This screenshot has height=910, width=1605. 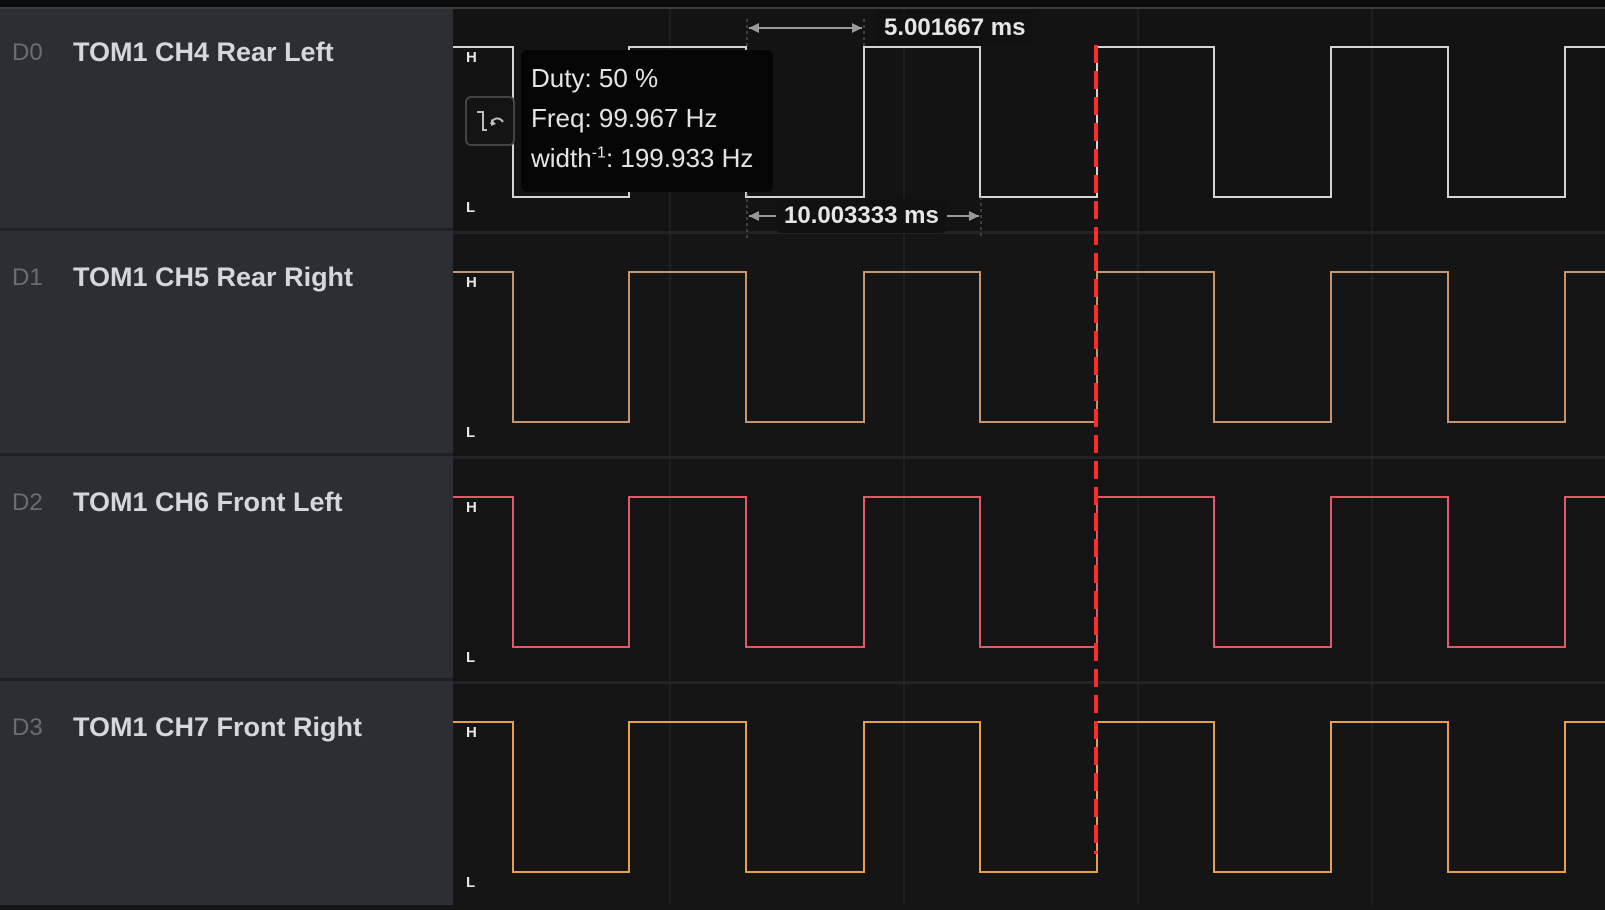 What do you see at coordinates (470, 432) in the screenshot?
I see `level-l-d1: L` at bounding box center [470, 432].